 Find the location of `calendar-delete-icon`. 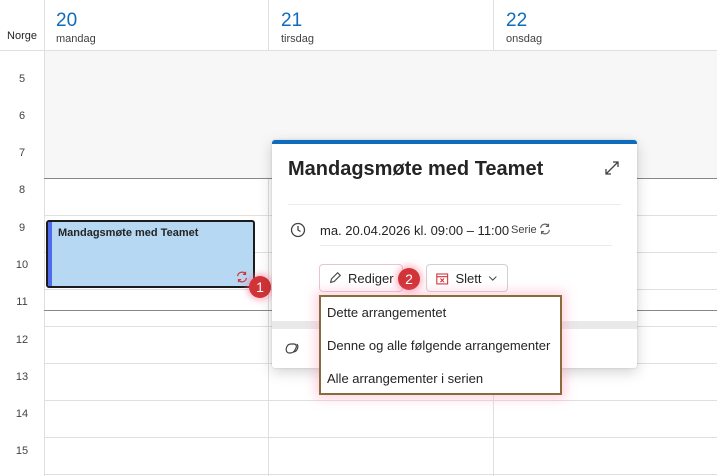

calendar-delete-icon is located at coordinates (442, 278).